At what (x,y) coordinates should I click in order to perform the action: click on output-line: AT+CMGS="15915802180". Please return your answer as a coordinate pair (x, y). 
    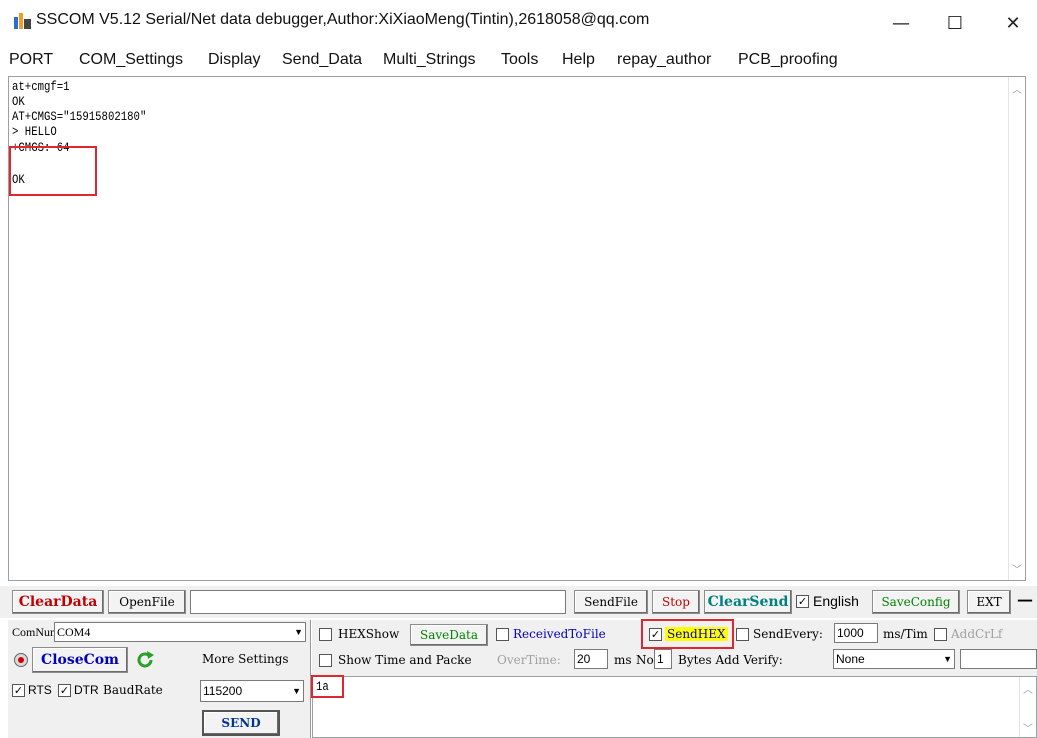
    Looking at the image, I should click on (79, 116).